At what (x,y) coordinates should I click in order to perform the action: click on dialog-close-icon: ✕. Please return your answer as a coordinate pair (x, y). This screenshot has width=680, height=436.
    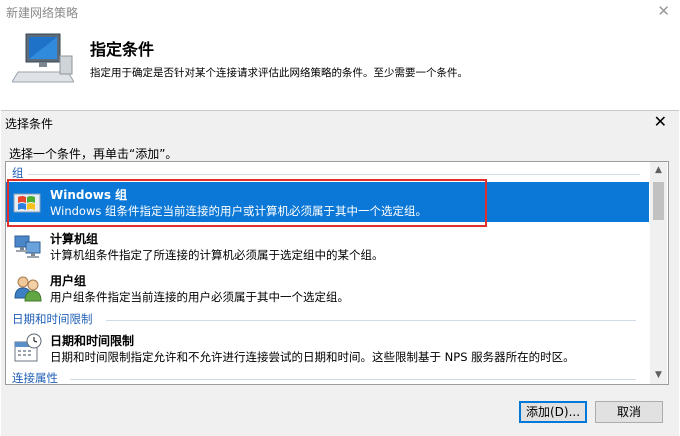
    Looking at the image, I should click on (660, 121).